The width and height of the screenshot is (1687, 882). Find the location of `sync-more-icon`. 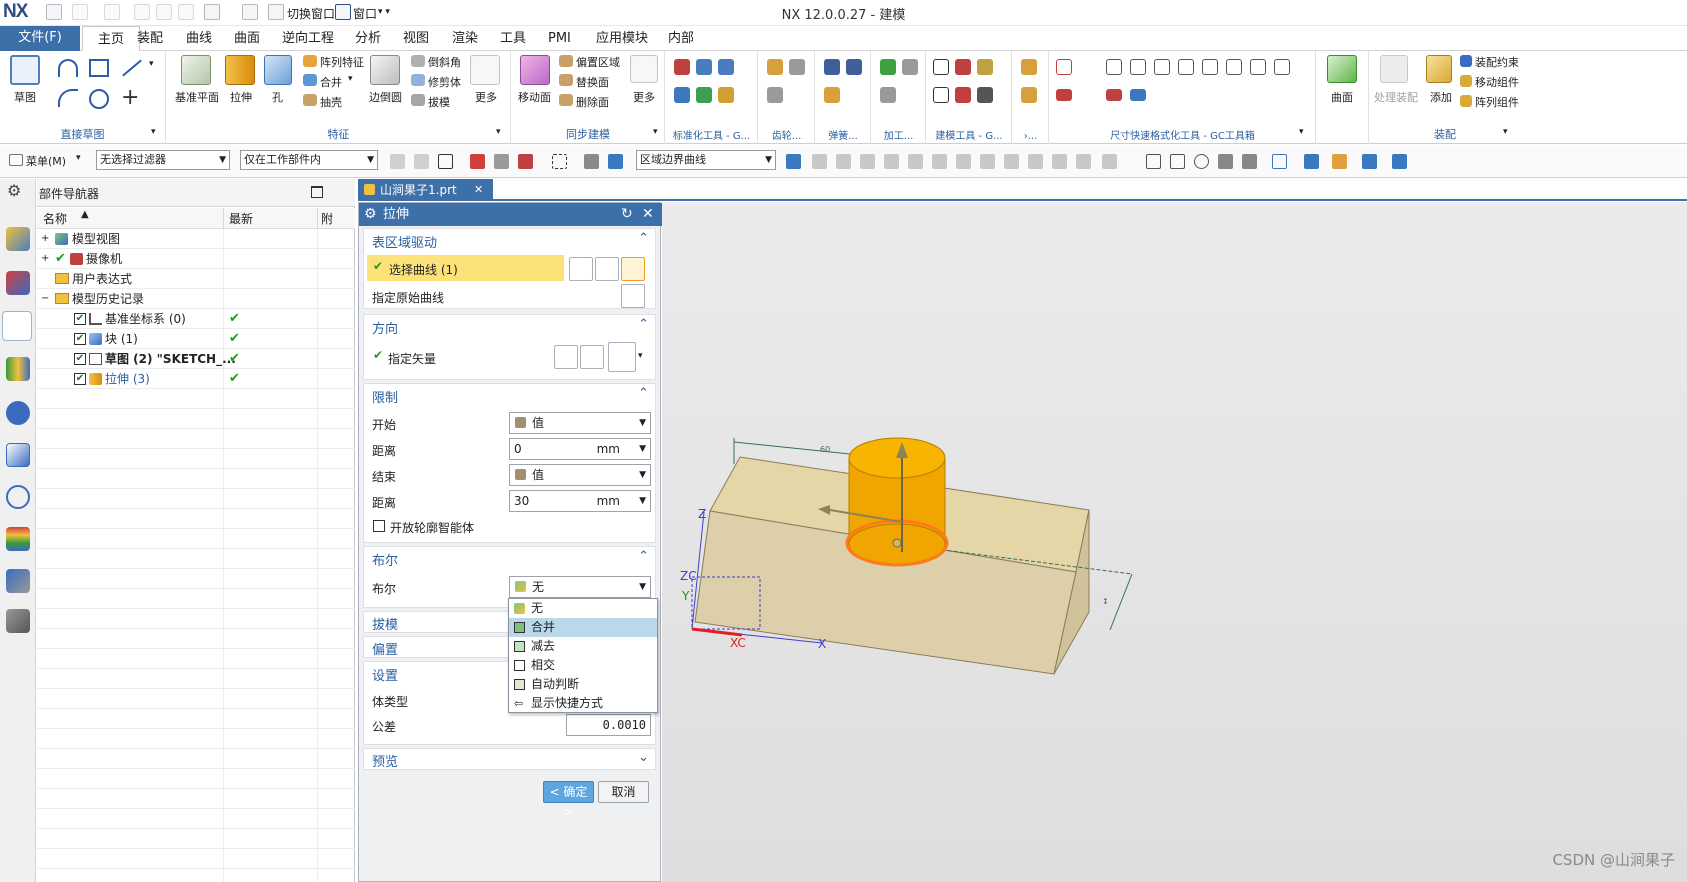

sync-more-icon is located at coordinates (644, 69).